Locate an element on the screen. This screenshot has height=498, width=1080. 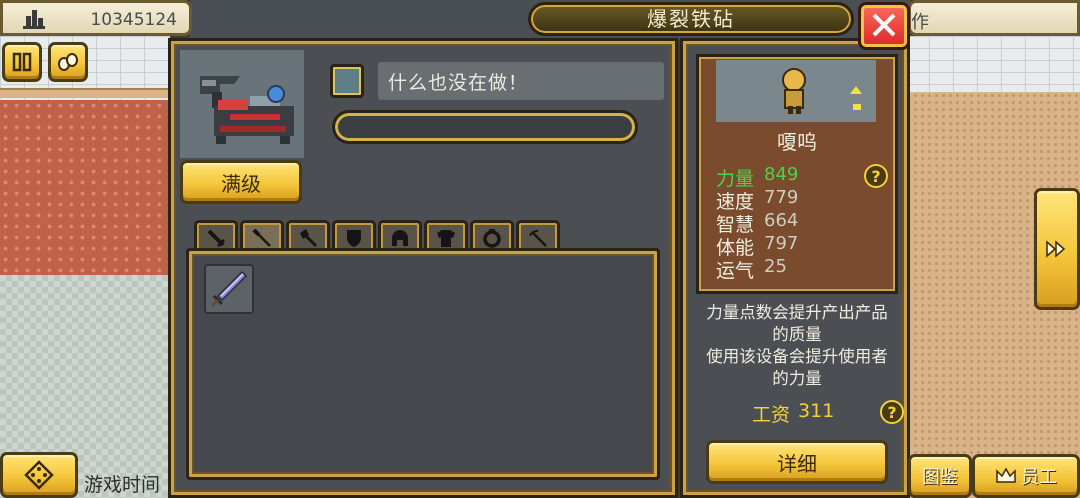
status-text: 什么也没在做！ is located at coordinates (458, 83).